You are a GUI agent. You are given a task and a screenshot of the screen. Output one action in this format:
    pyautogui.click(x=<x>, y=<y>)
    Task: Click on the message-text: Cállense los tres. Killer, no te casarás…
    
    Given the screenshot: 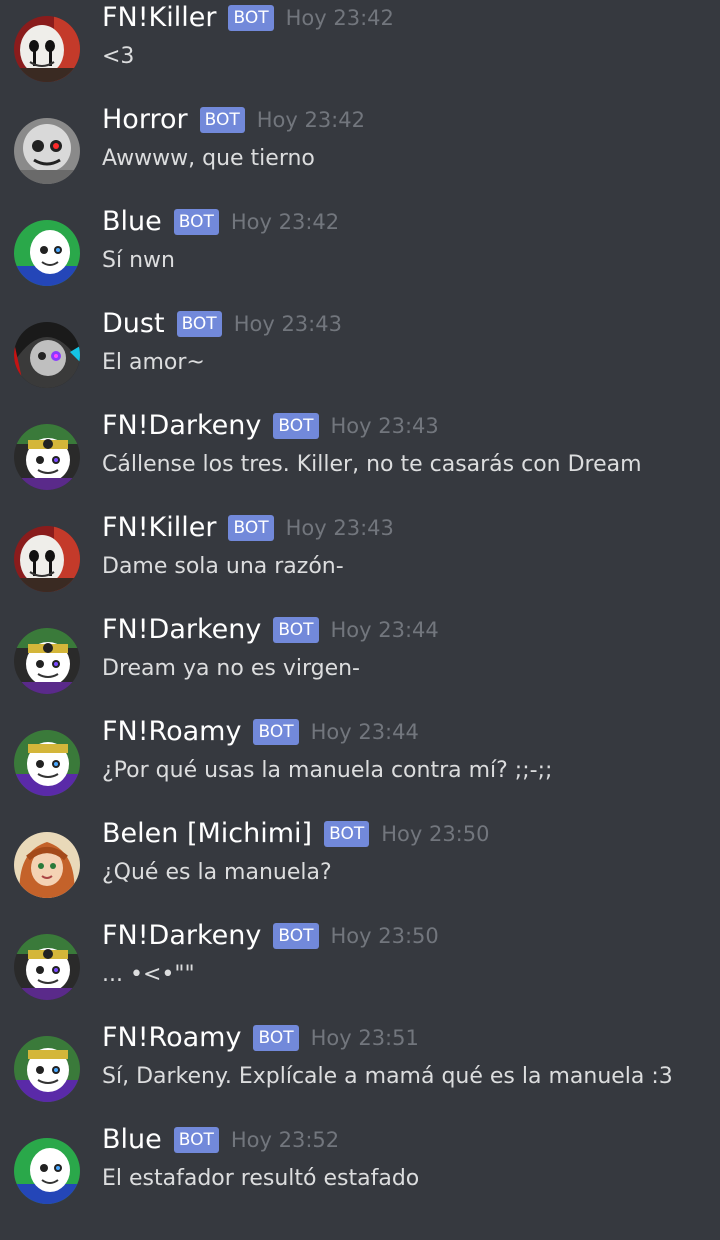 What is the action you would take?
    pyautogui.click(x=372, y=464)
    